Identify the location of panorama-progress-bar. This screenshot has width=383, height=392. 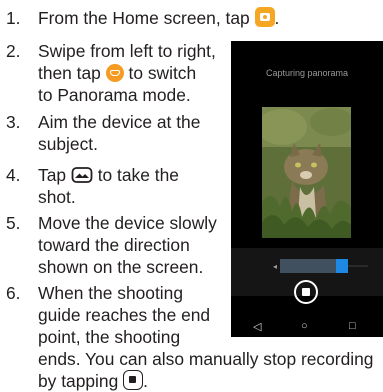
(314, 266).